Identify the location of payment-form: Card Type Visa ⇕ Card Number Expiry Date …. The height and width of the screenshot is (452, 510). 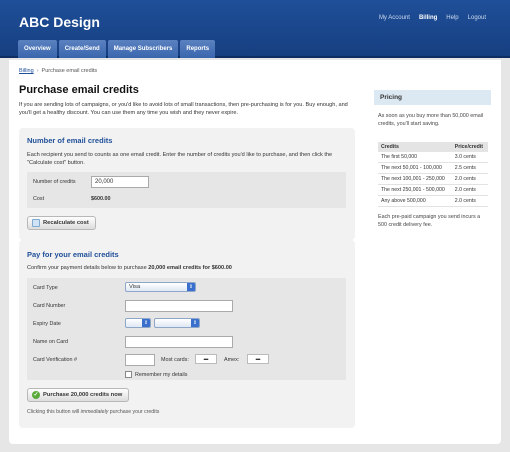
(186, 329).